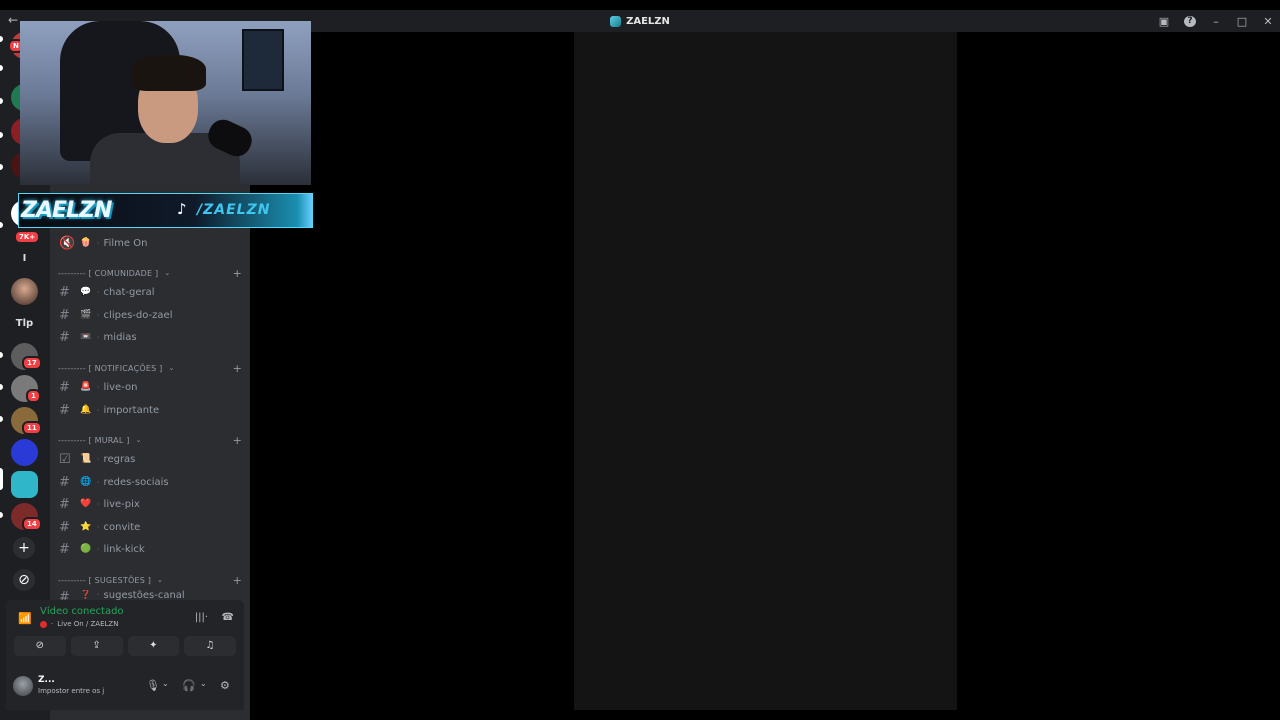 This screenshot has height=720, width=1280. Describe the element at coordinates (79, 624) in the screenshot. I see `voice-channel-link: · Live On / ZAELZN` at that location.